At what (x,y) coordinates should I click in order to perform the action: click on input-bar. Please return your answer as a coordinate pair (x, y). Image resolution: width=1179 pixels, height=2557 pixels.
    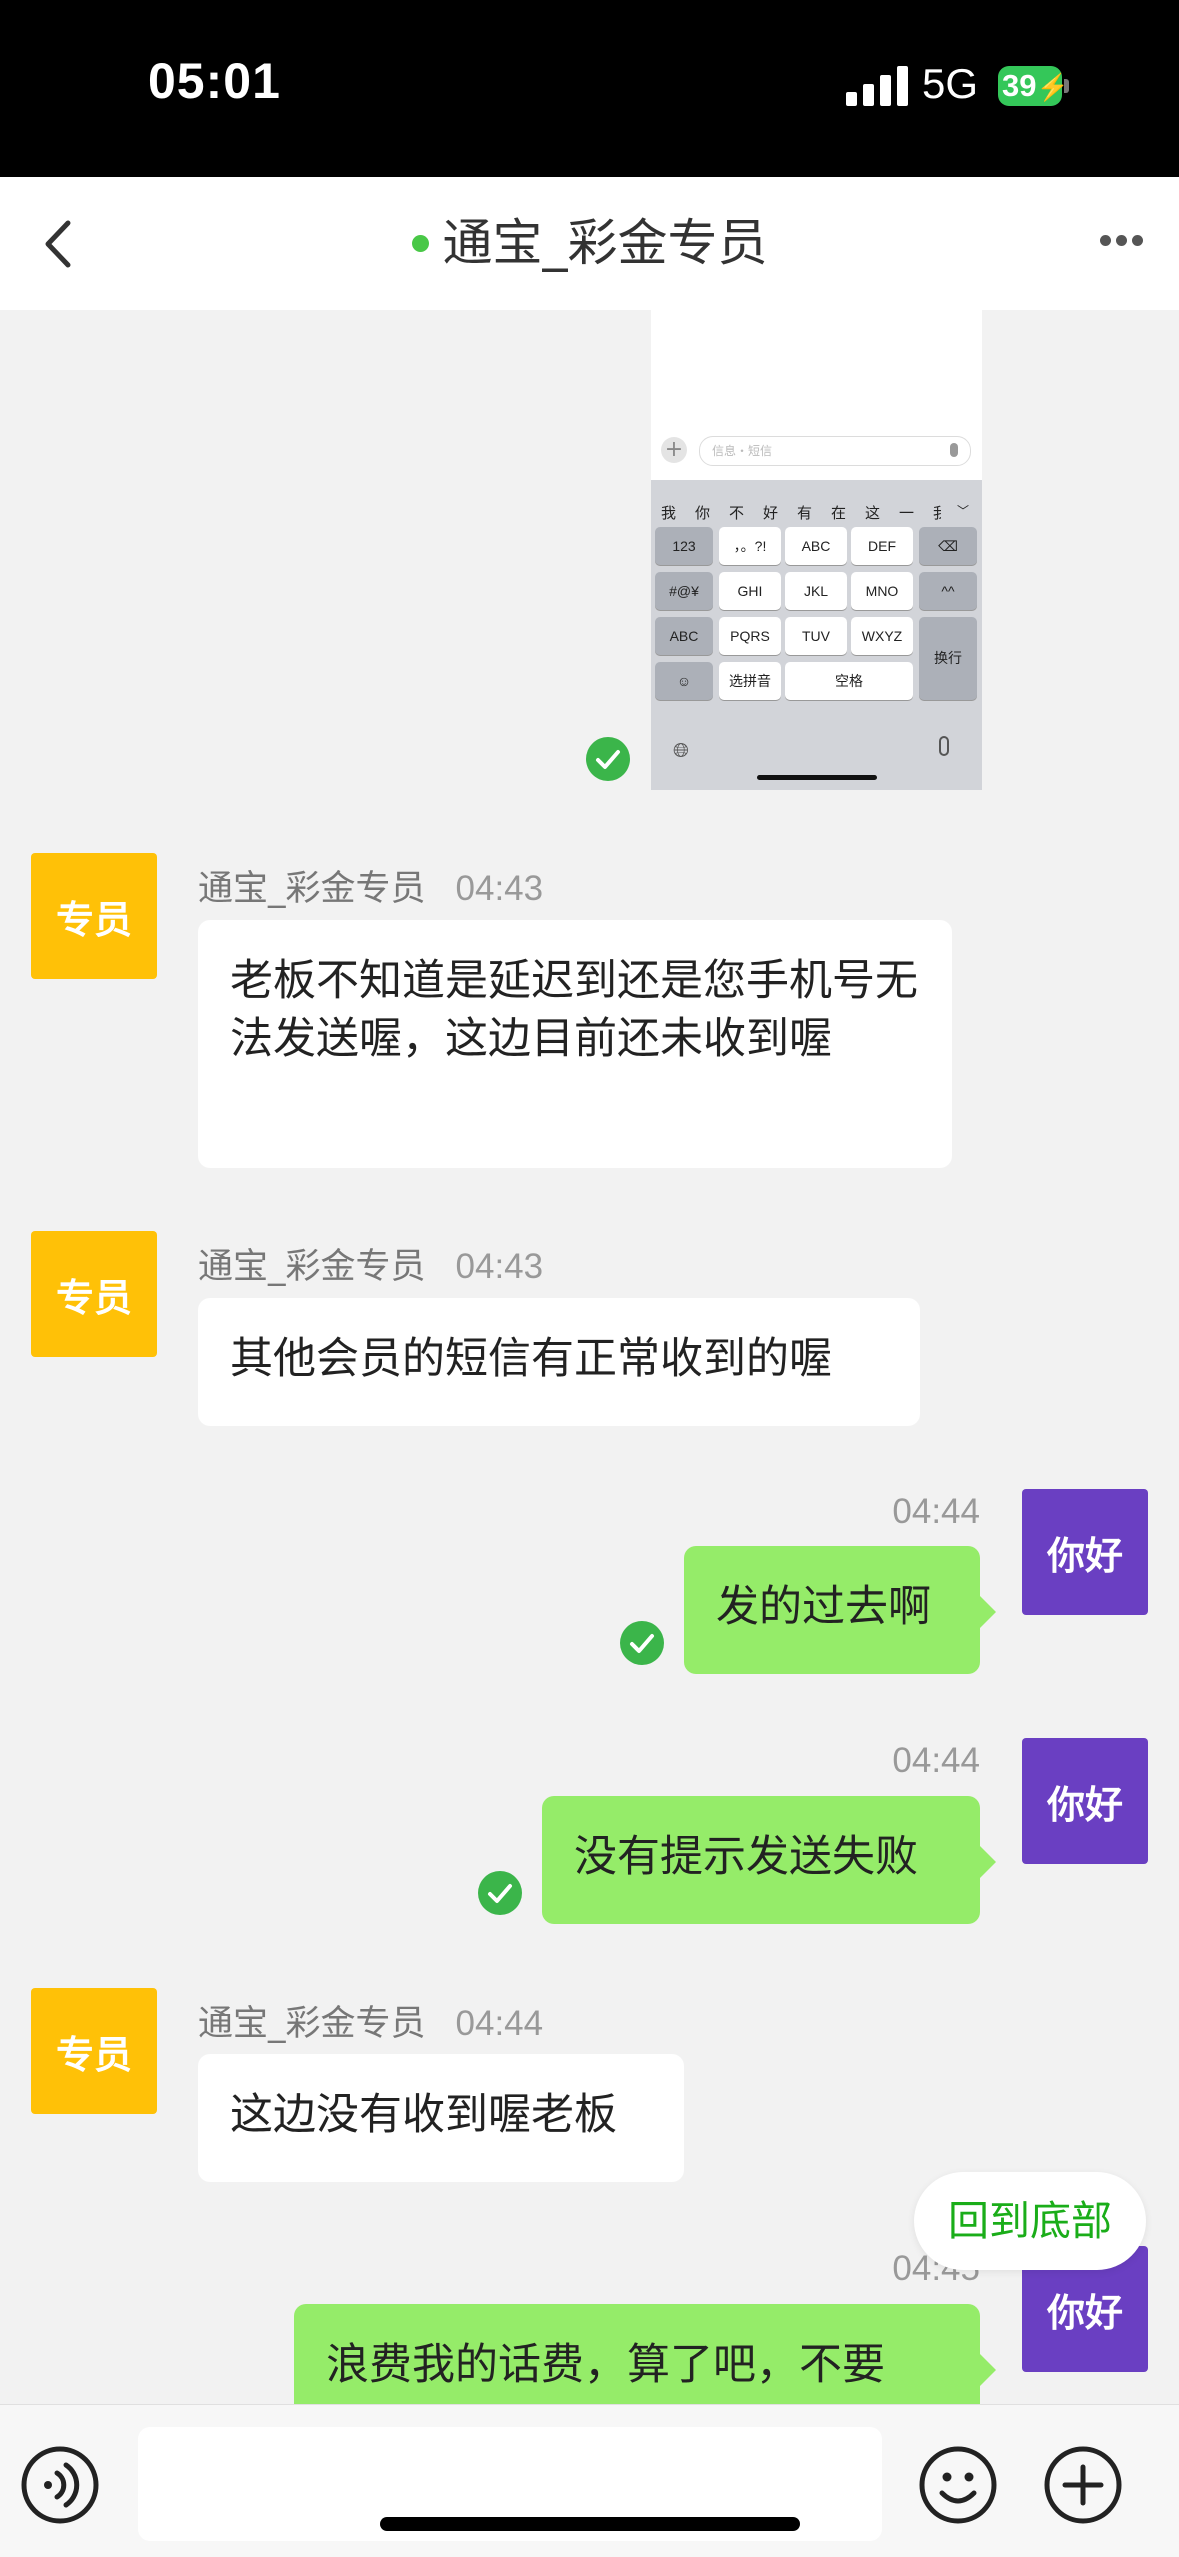
    Looking at the image, I should click on (589, 2480).